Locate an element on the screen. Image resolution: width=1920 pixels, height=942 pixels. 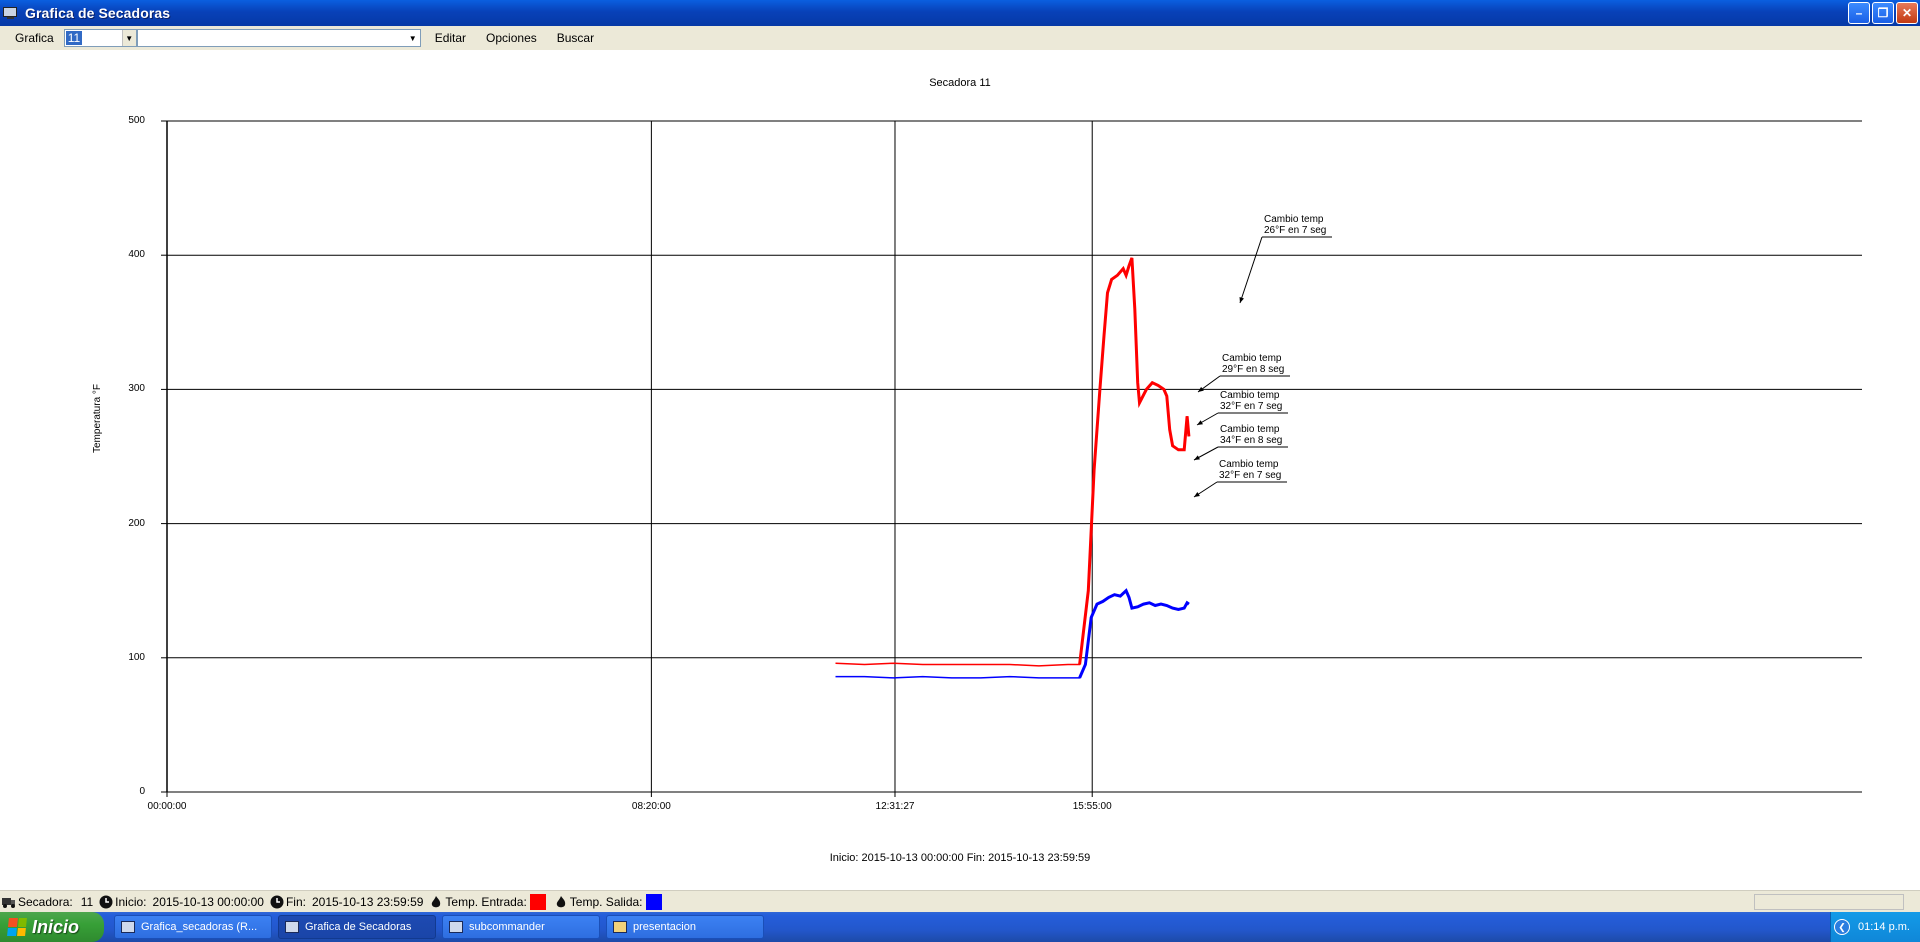
x-tick-label: 12:31:27 is located at coordinates (895, 806).